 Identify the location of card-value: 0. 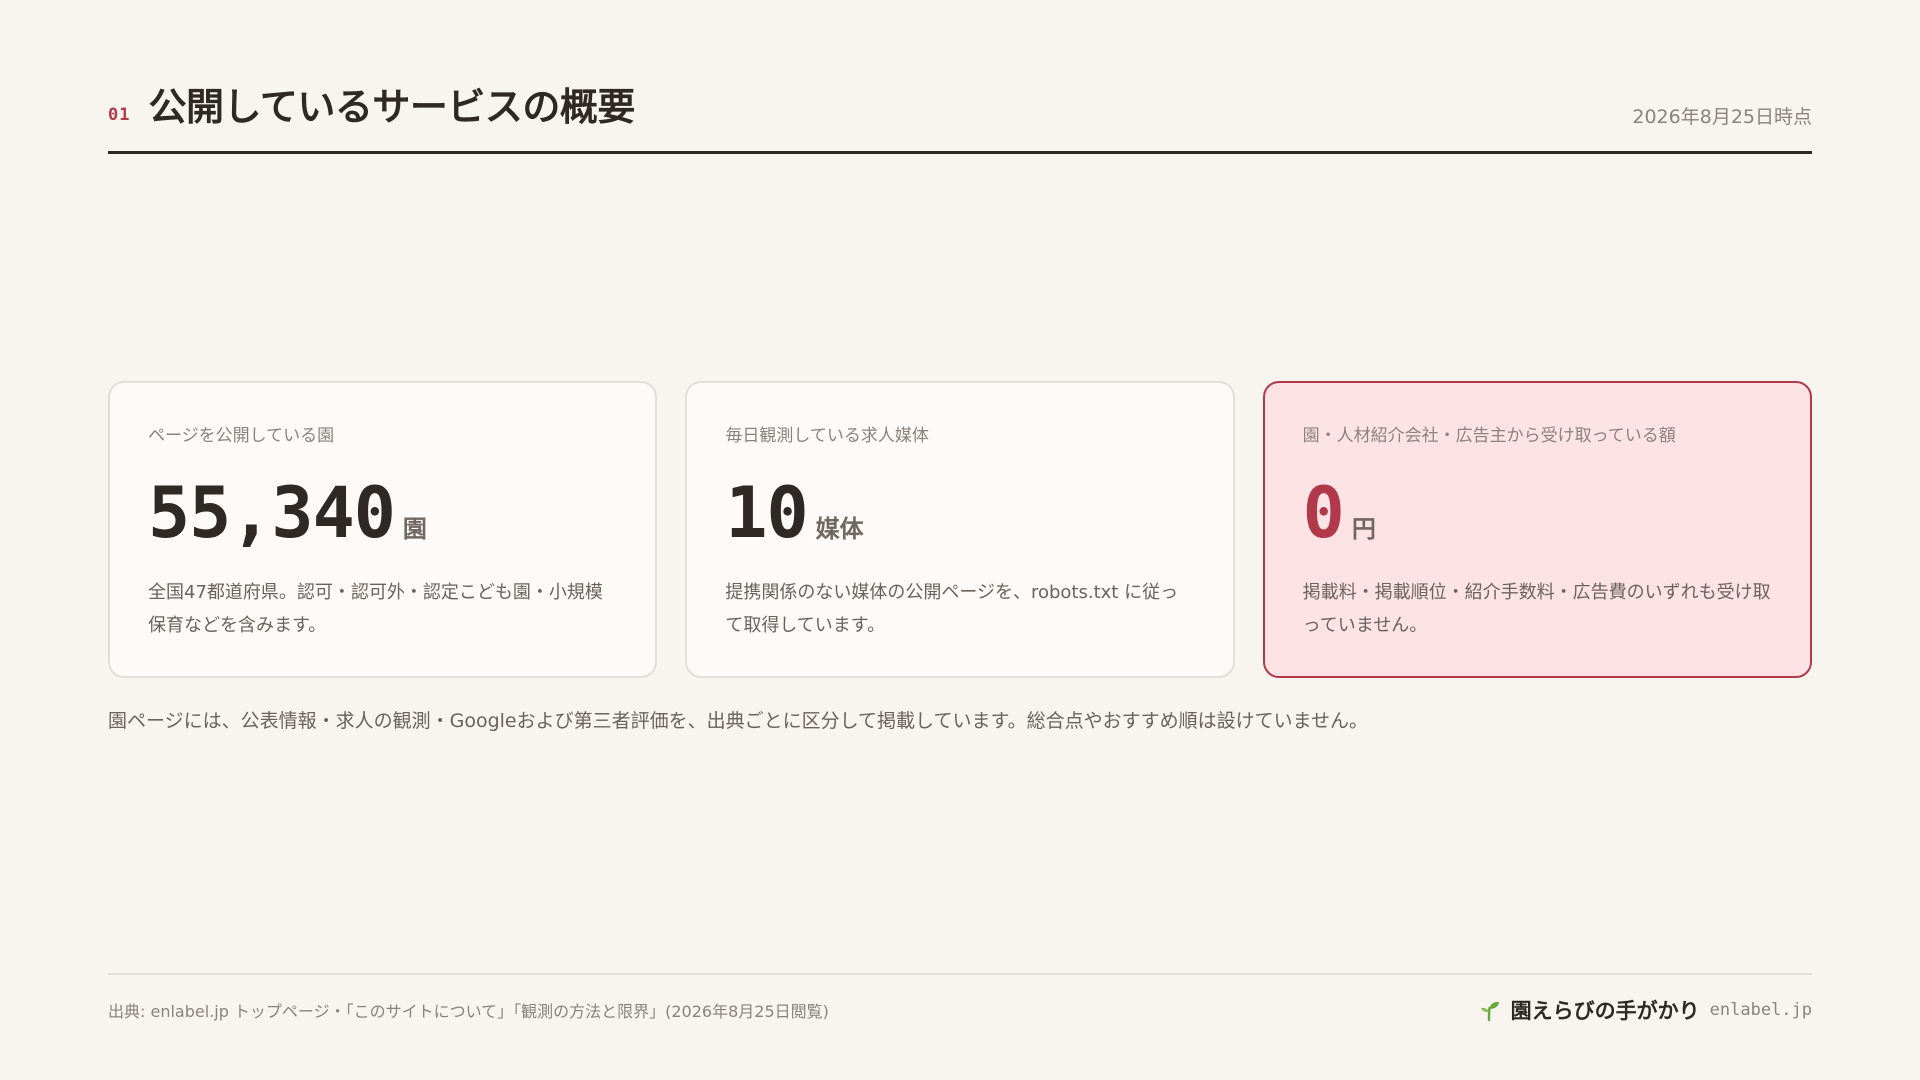
(1323, 513).